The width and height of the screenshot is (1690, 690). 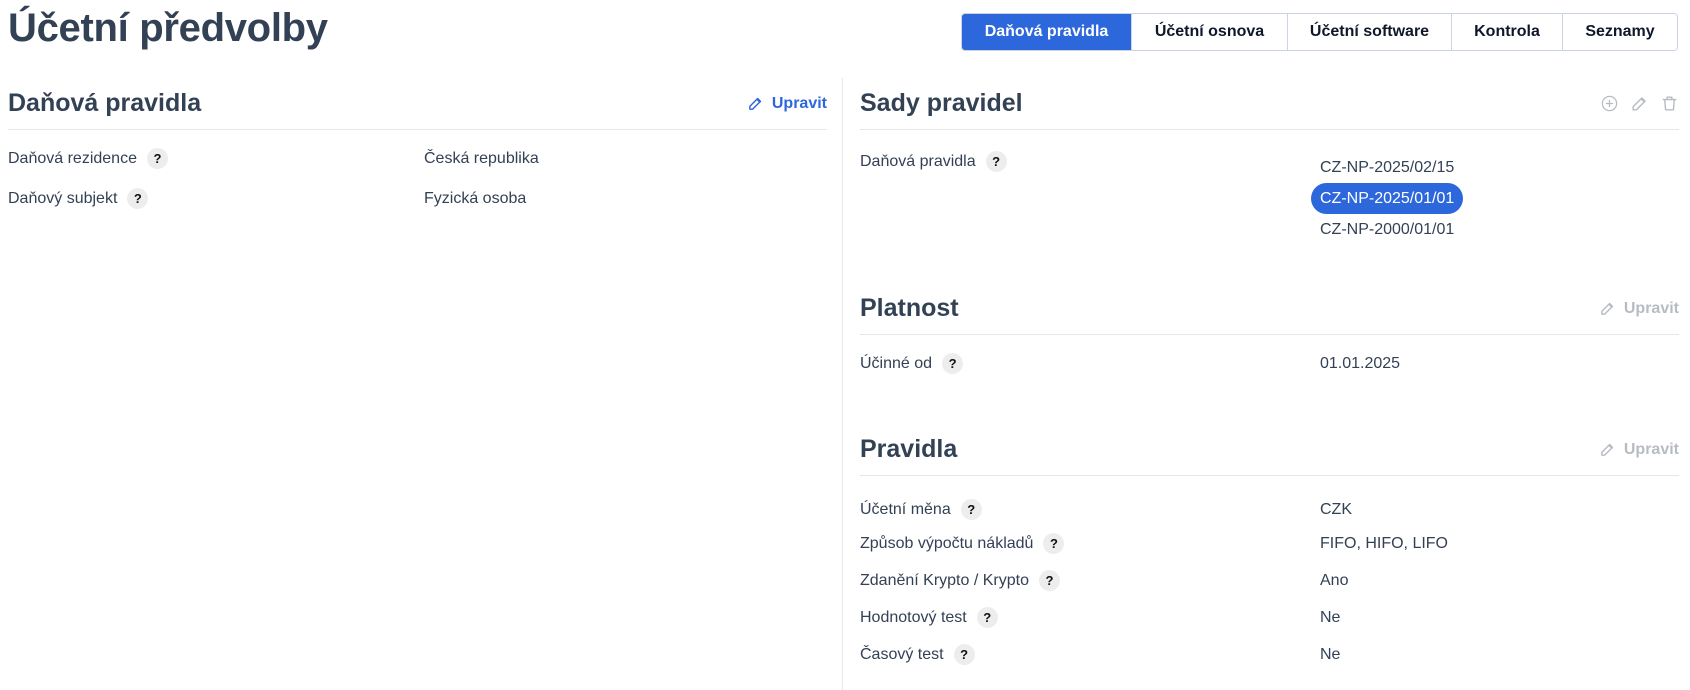 I want to click on tab-control: Kontrola, so click(x=1506, y=32).